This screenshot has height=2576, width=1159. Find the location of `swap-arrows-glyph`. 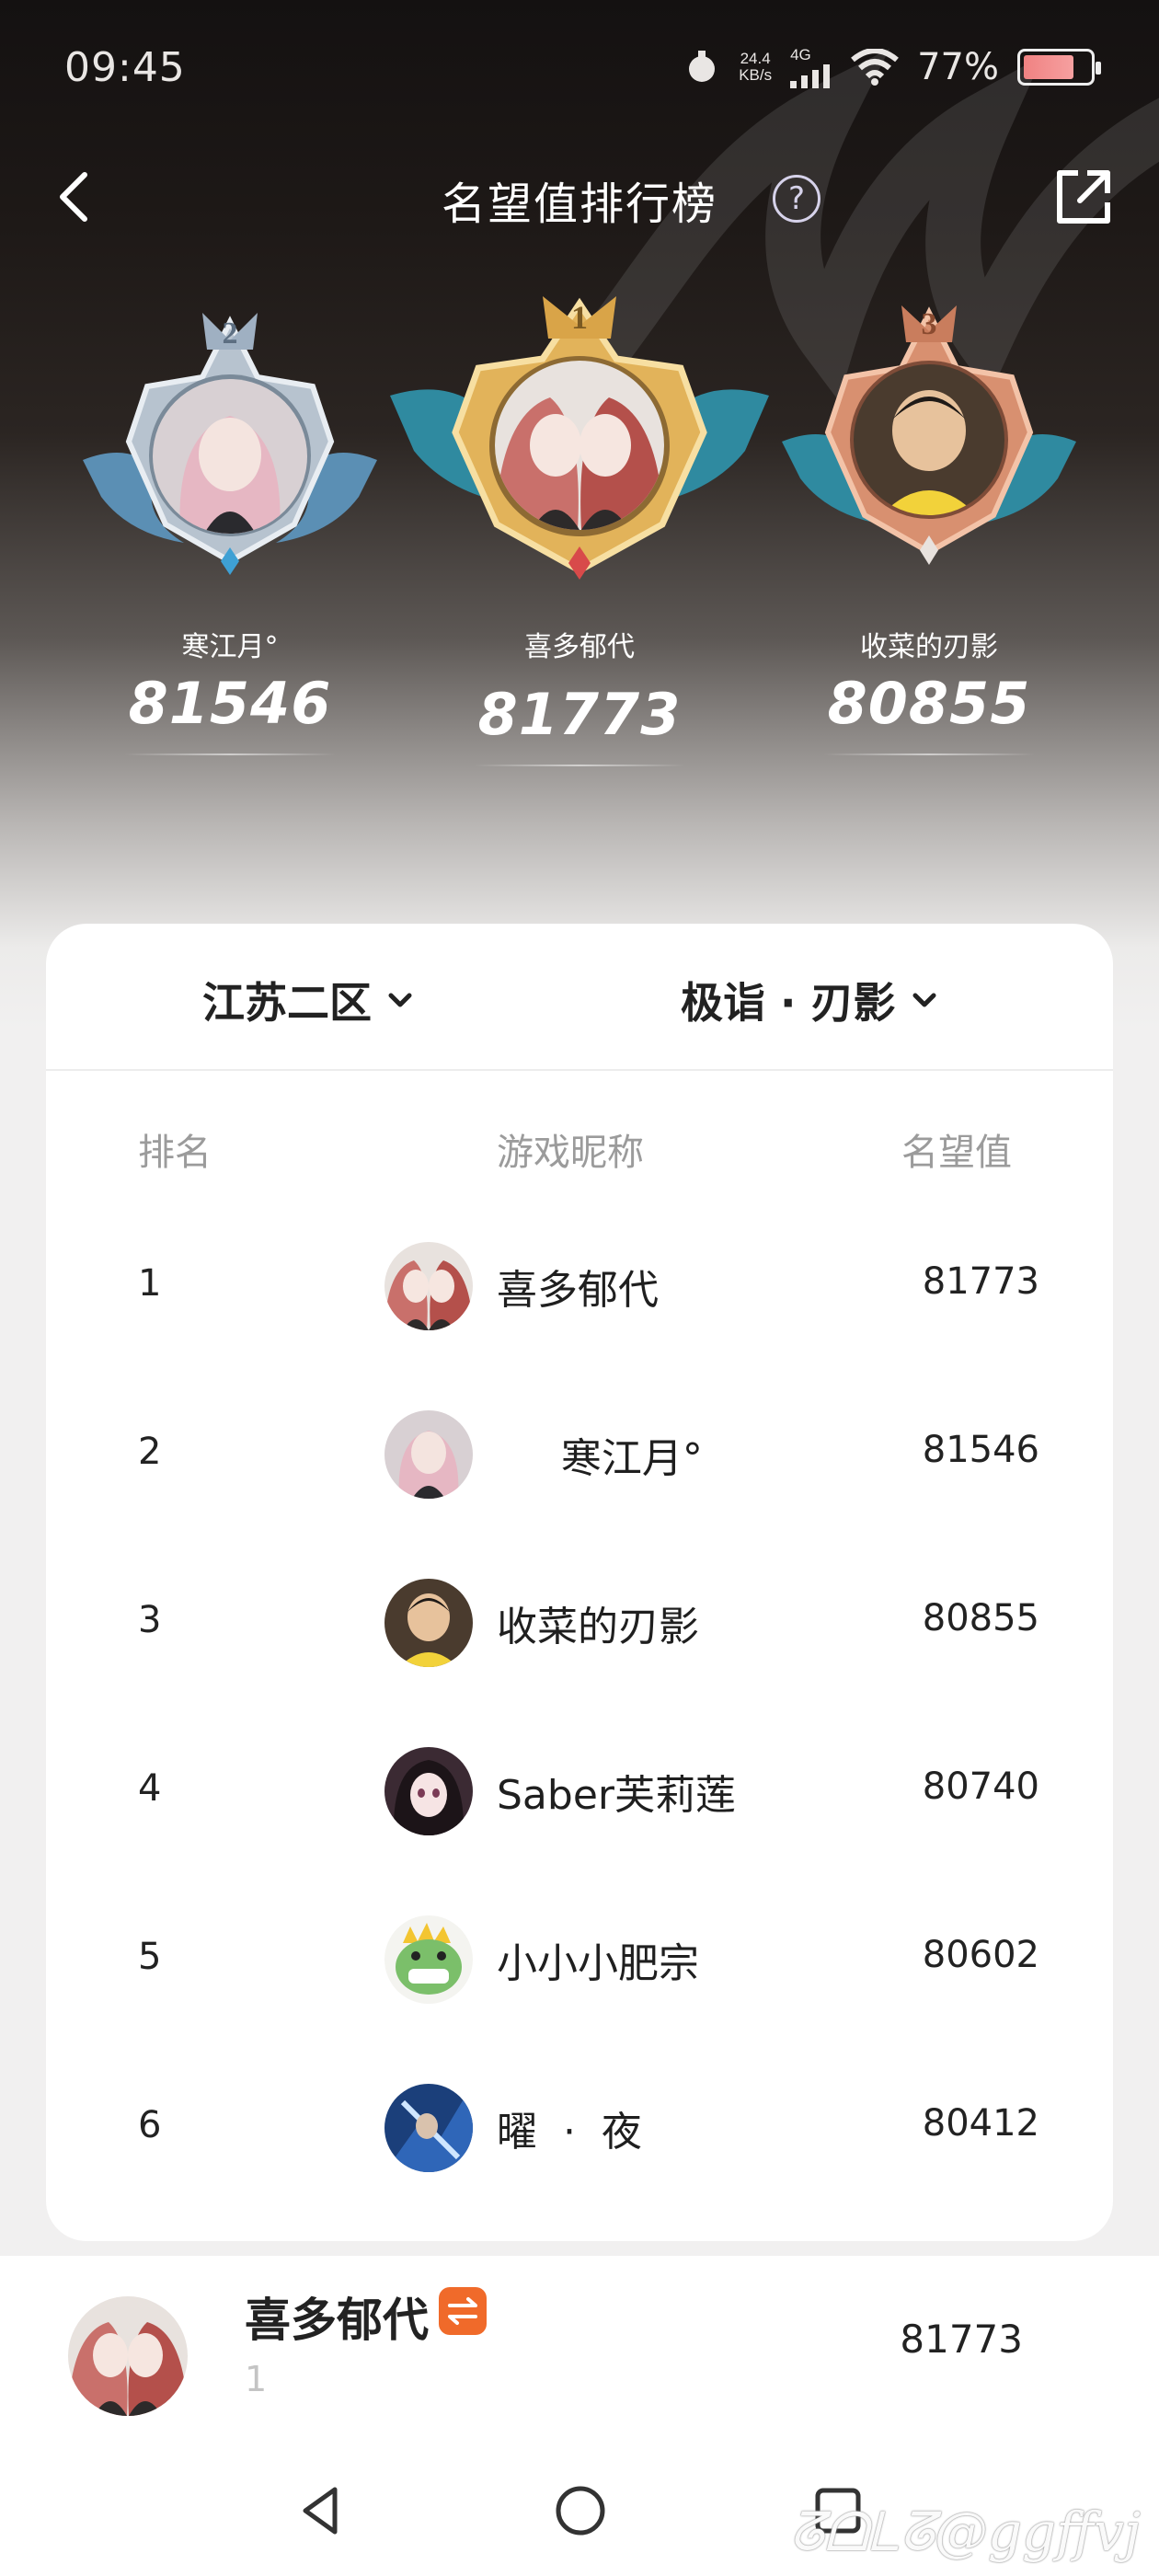

swap-arrows-glyph is located at coordinates (462, 2311).